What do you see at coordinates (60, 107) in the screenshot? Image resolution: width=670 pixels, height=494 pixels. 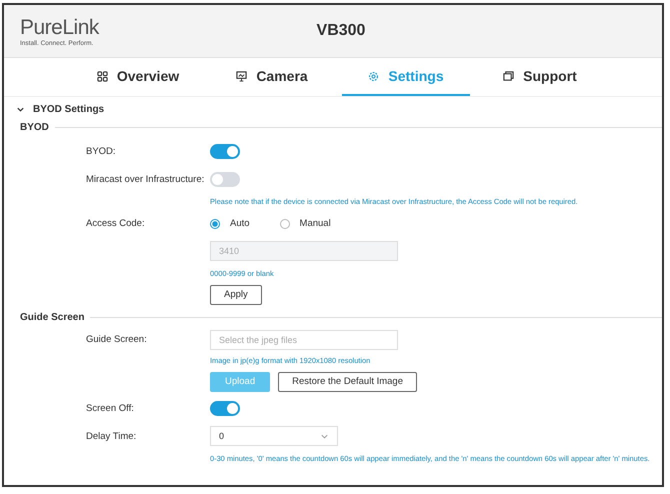 I see `collapse-toggle: BYOD Settings` at bounding box center [60, 107].